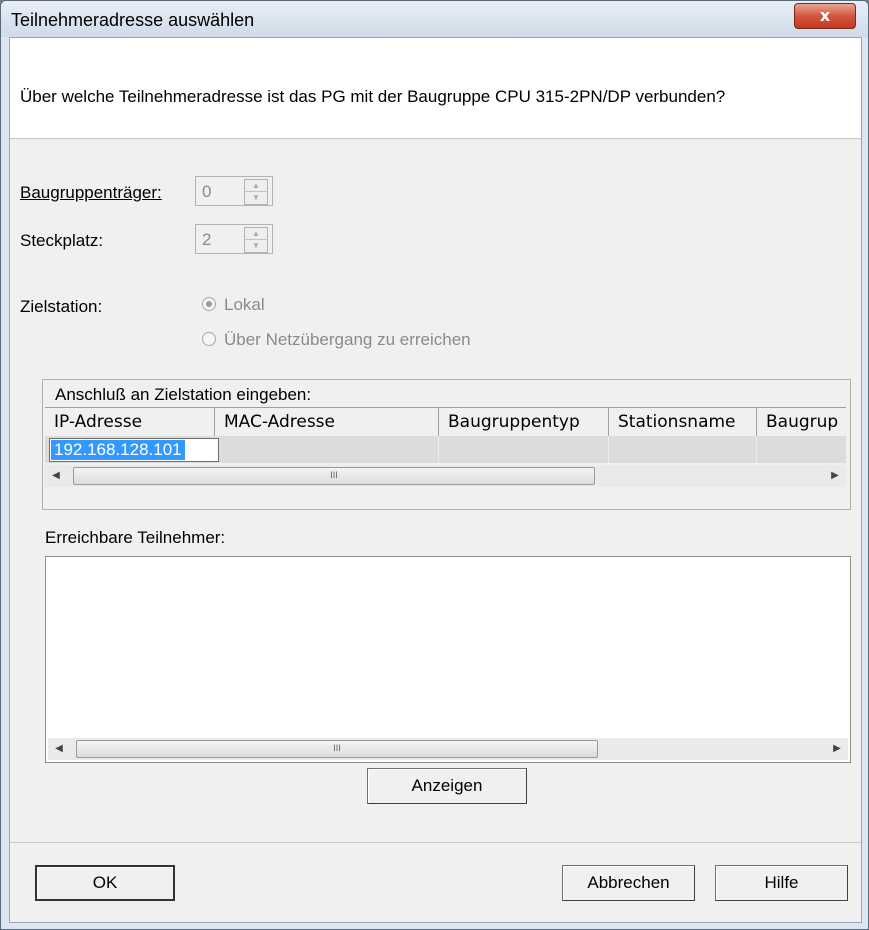 Image resolution: width=869 pixels, height=930 pixels. I want to click on reachable-caption: Erreichbare Teilnehmer:, so click(135, 537).